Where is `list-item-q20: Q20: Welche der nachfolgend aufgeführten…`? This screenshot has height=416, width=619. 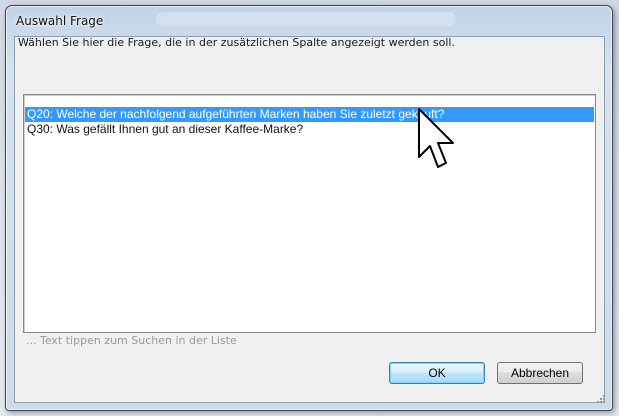
list-item-q20: Q20: Welche der nachfolgend aufgeführten… is located at coordinates (309, 114).